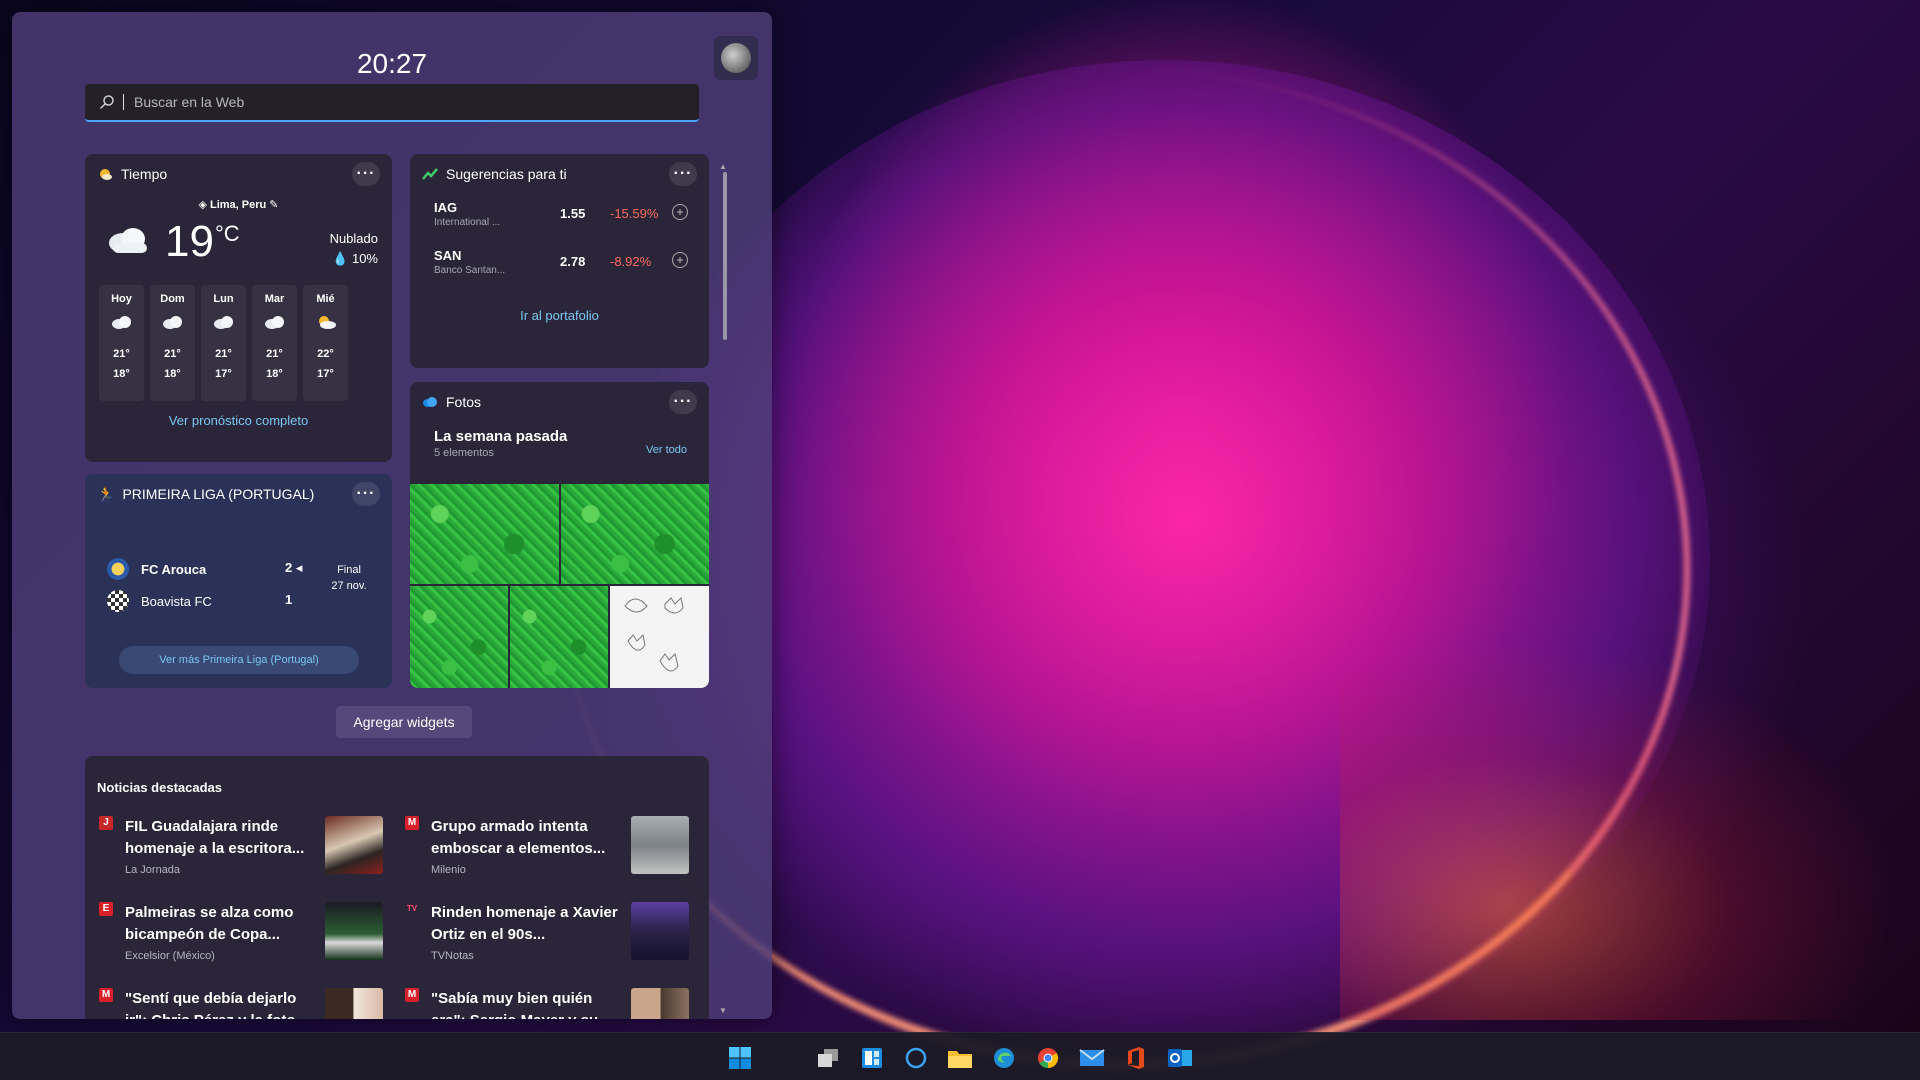 This screenshot has height=1080, width=1920. Describe the element at coordinates (559, 266) in the screenshot. I see `stock-row: SAN Banco Santan... 2.78 -8.92% +` at that location.